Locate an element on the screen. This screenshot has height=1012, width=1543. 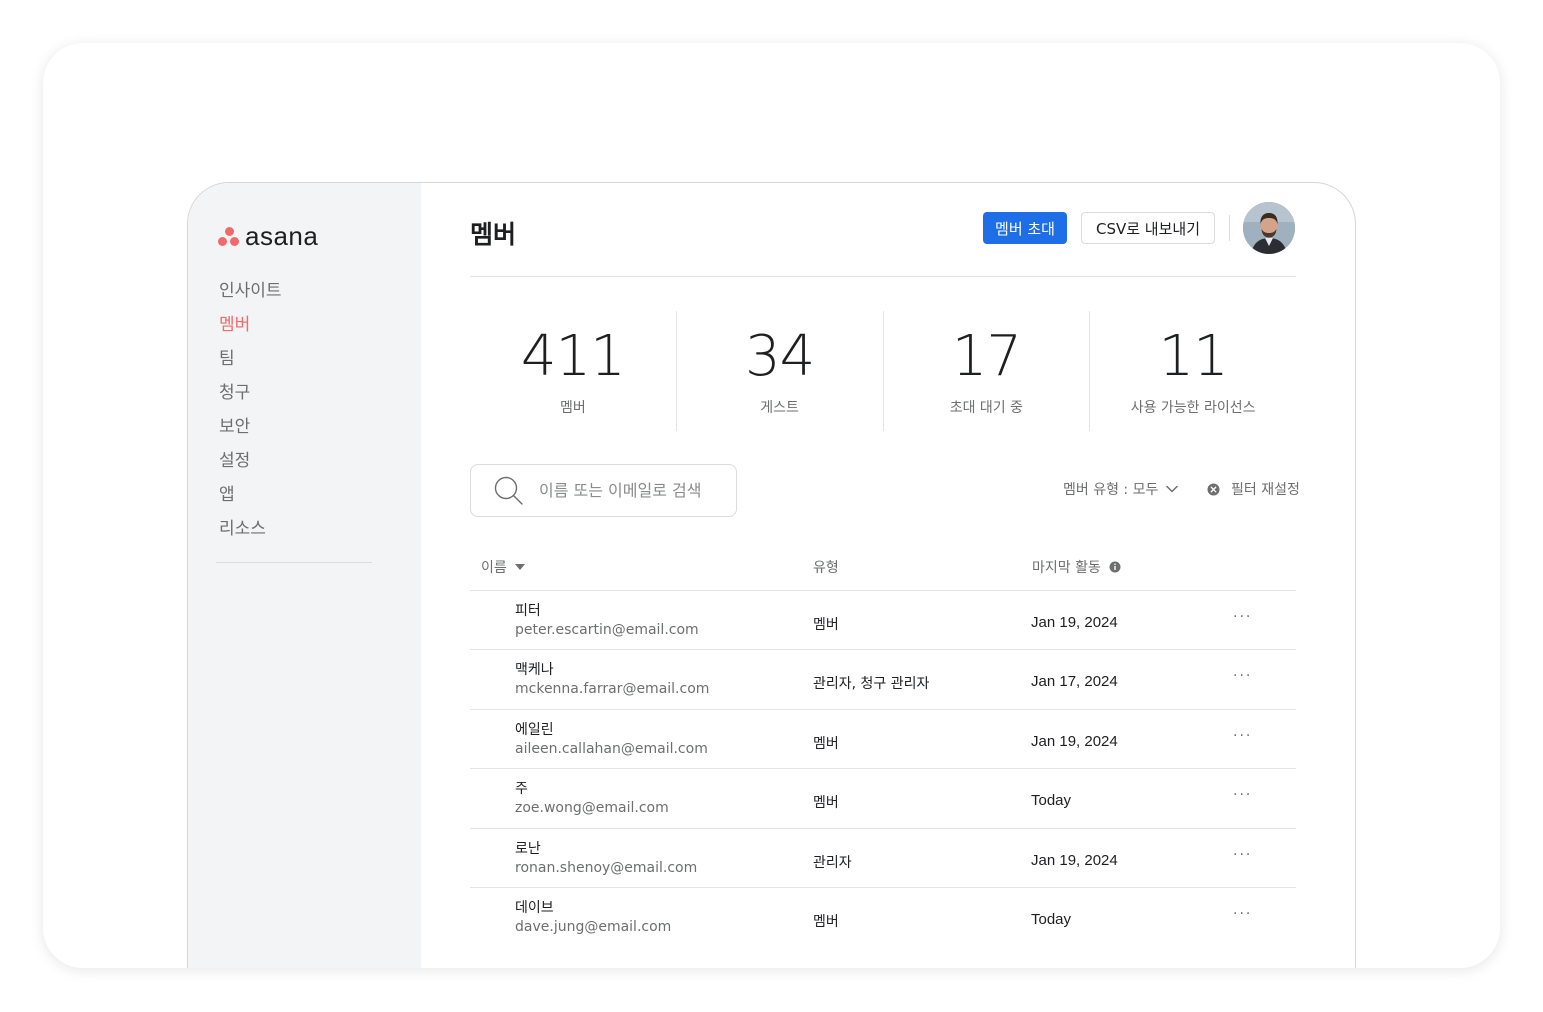
member-type: 관리자, 청구 관리자 is located at coordinates (871, 684).